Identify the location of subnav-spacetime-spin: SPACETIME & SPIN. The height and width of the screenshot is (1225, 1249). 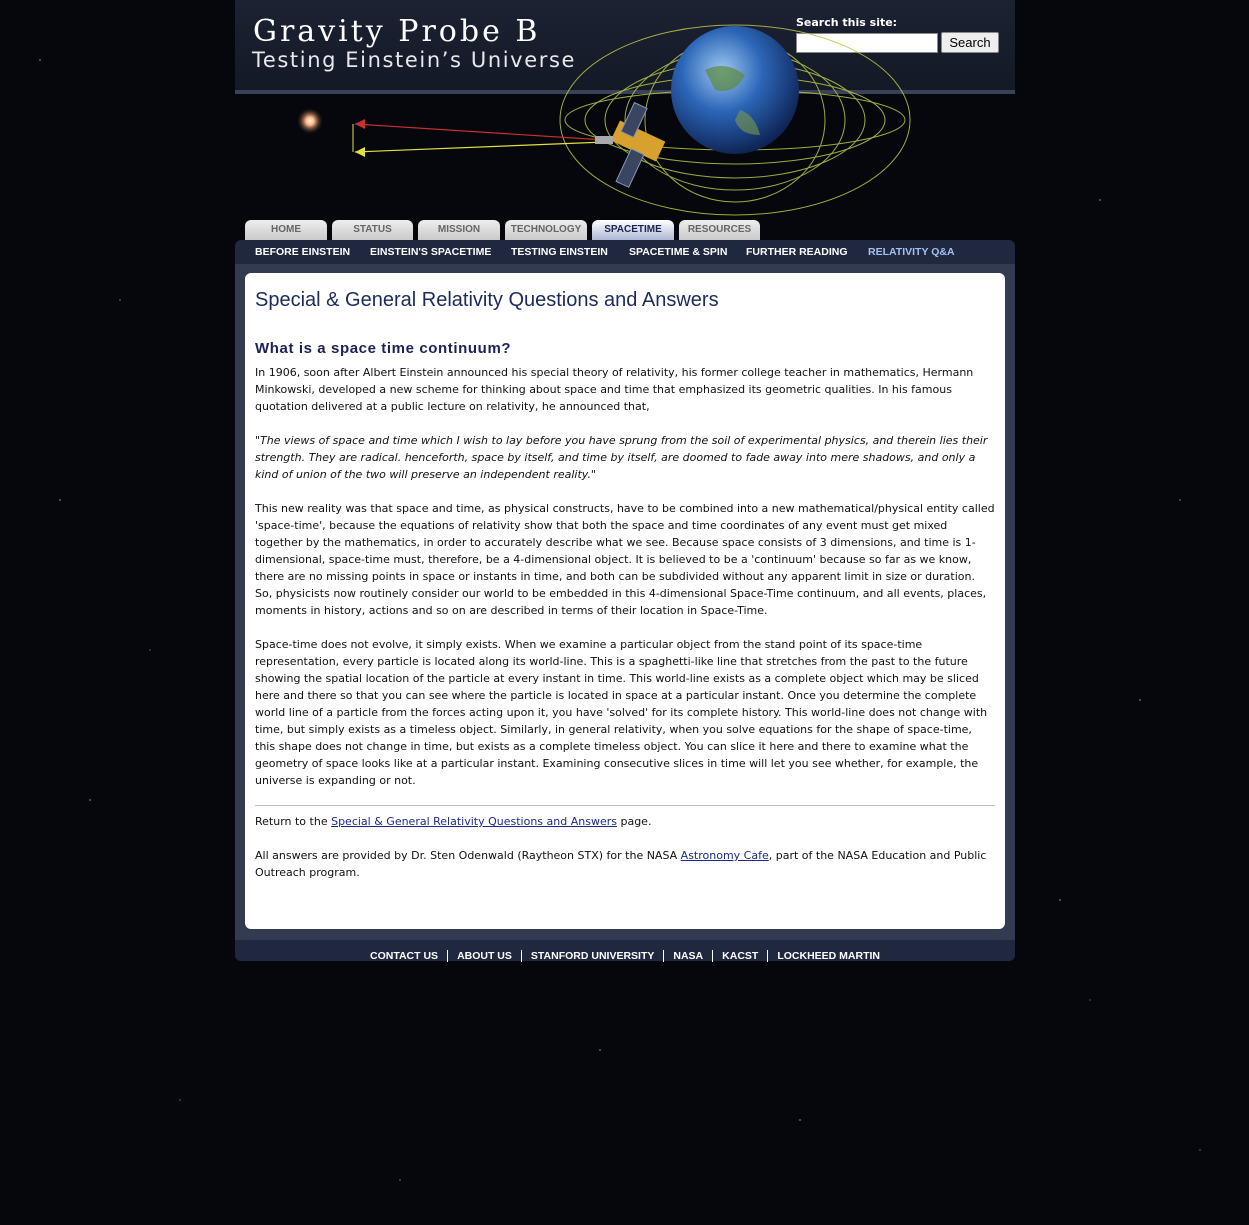
(678, 252).